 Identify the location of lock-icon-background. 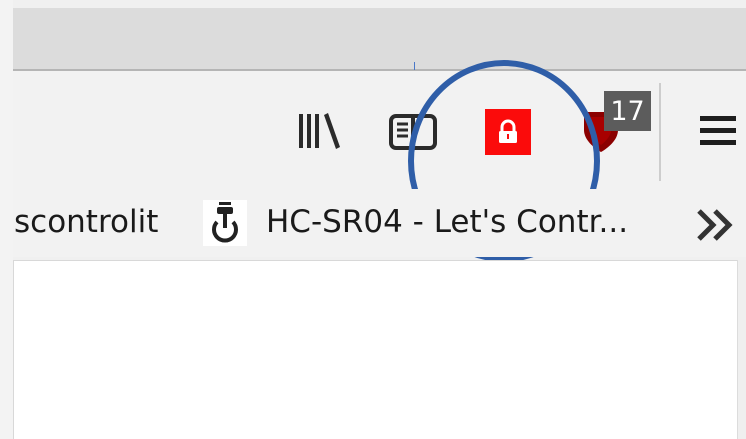
(508, 132).